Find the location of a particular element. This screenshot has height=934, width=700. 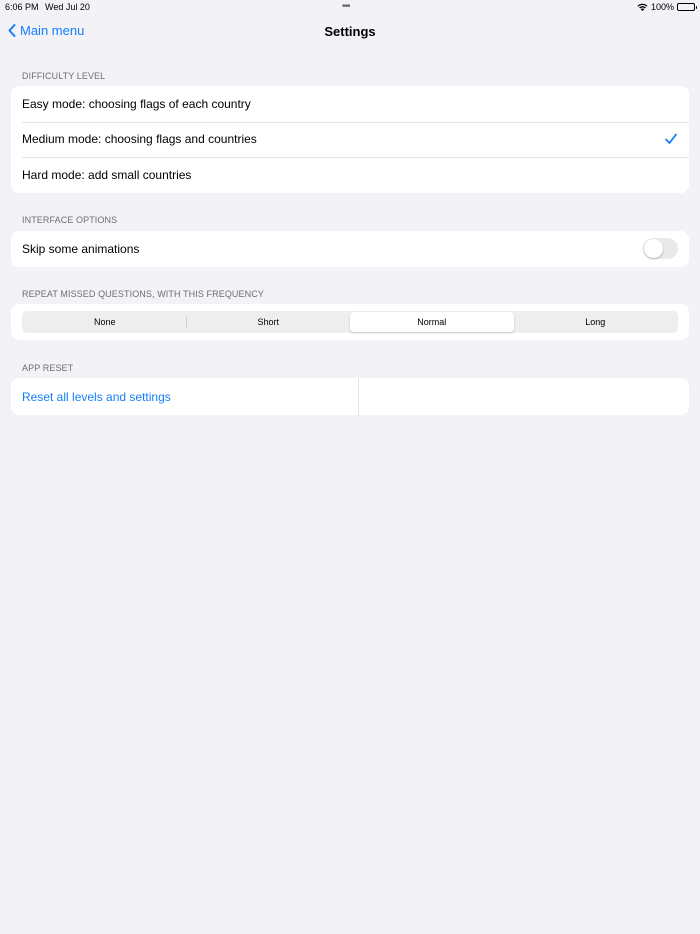

checkmark-icon is located at coordinates (671, 139).